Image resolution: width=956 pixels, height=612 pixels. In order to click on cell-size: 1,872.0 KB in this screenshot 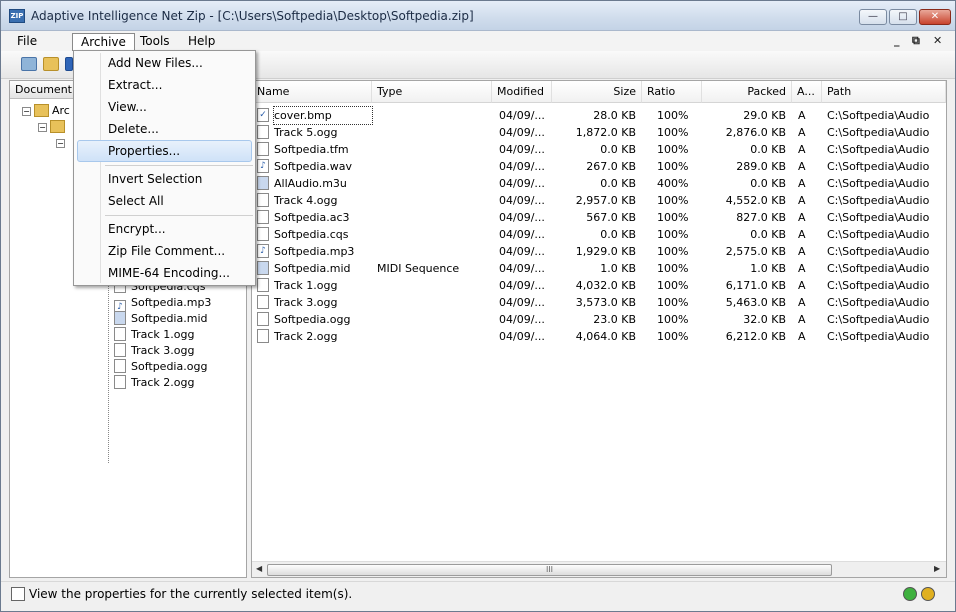, I will do `click(605, 132)`.